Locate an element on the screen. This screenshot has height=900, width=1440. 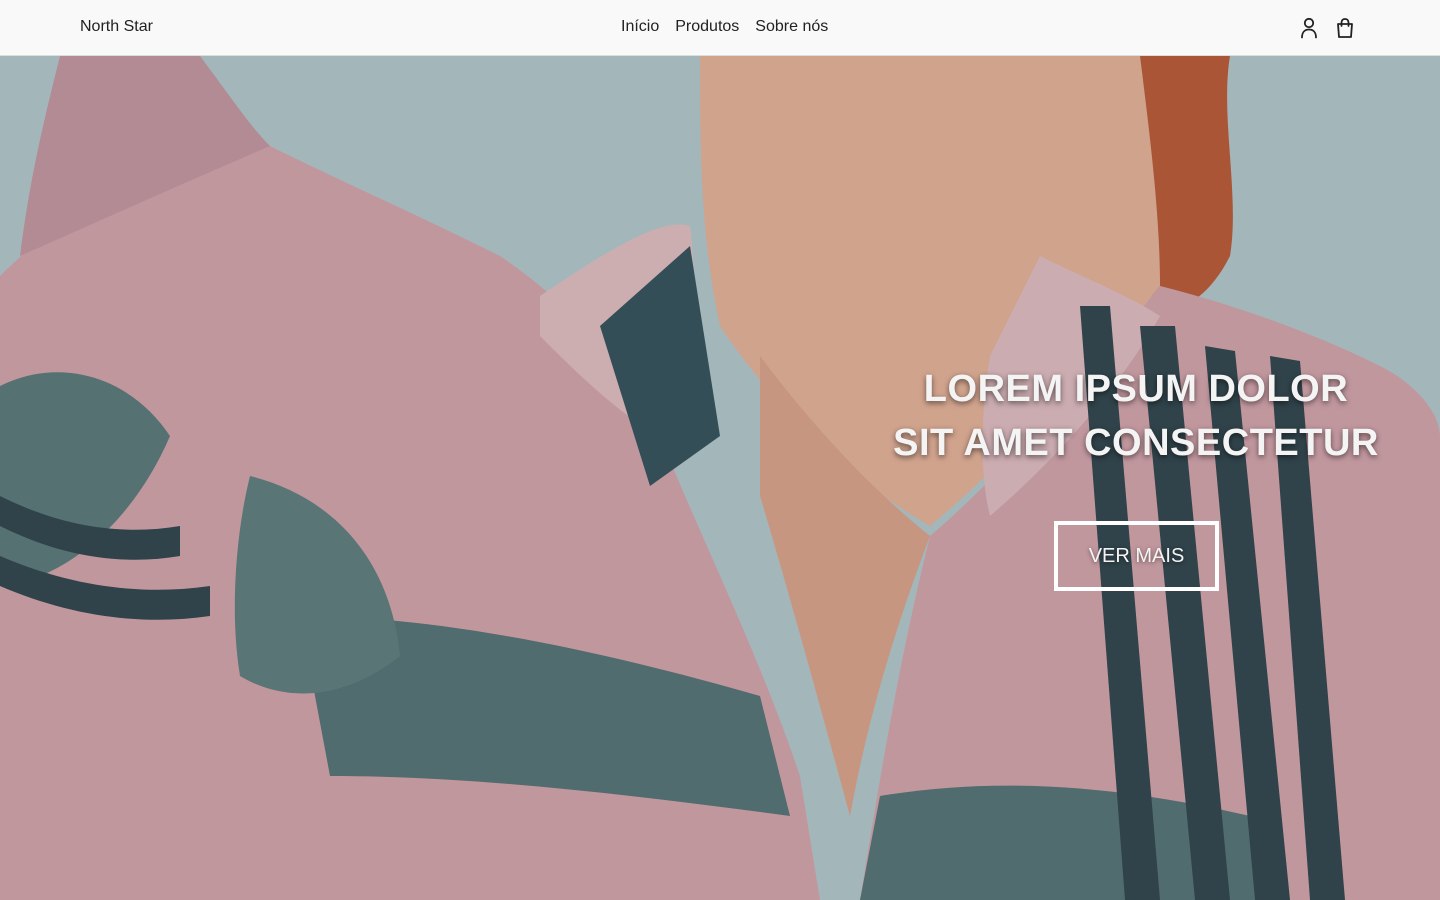
main-nav: Início Produtos Sobre nós is located at coordinates (724, 27).